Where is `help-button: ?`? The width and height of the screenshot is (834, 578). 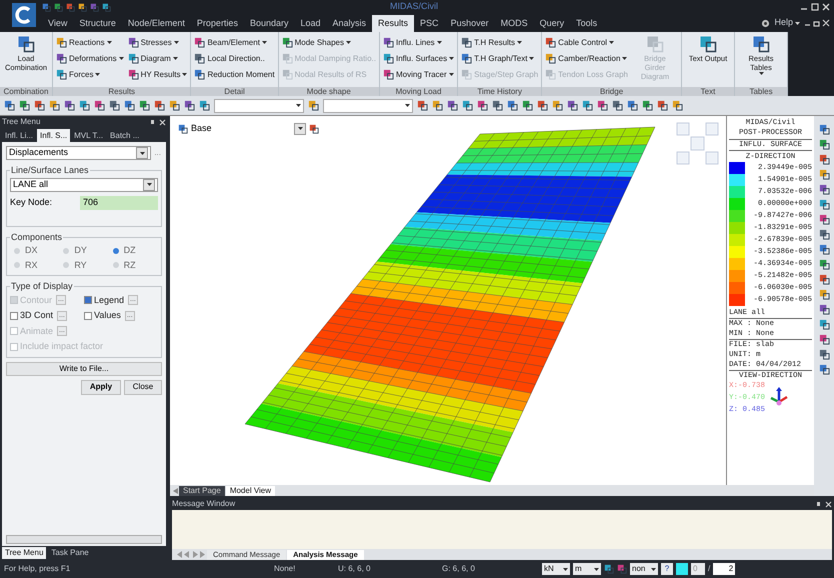 help-button: ? is located at coordinates (667, 569).